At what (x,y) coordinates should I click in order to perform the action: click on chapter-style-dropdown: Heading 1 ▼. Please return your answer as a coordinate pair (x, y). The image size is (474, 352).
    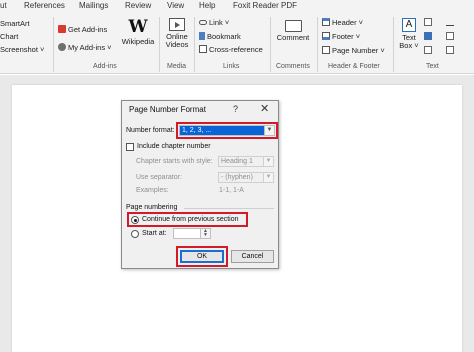
    Looking at the image, I should click on (246, 161).